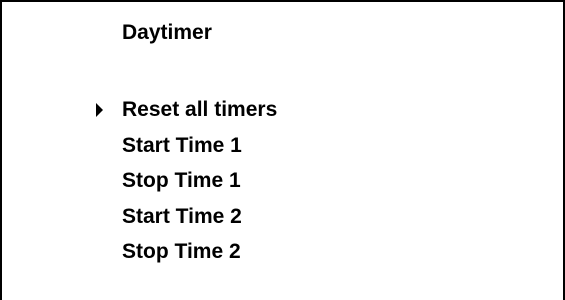 The height and width of the screenshot is (300, 565). Describe the element at coordinates (182, 216) in the screenshot. I see `menu-item-label: Start Time 2` at that location.